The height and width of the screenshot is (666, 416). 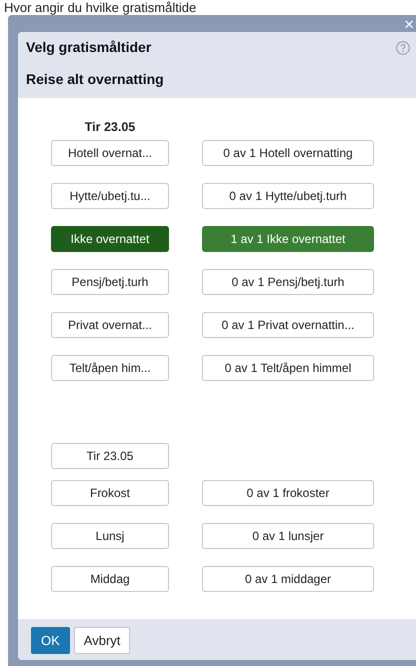 What do you see at coordinates (50, 640) in the screenshot?
I see `ok-button: OK` at bounding box center [50, 640].